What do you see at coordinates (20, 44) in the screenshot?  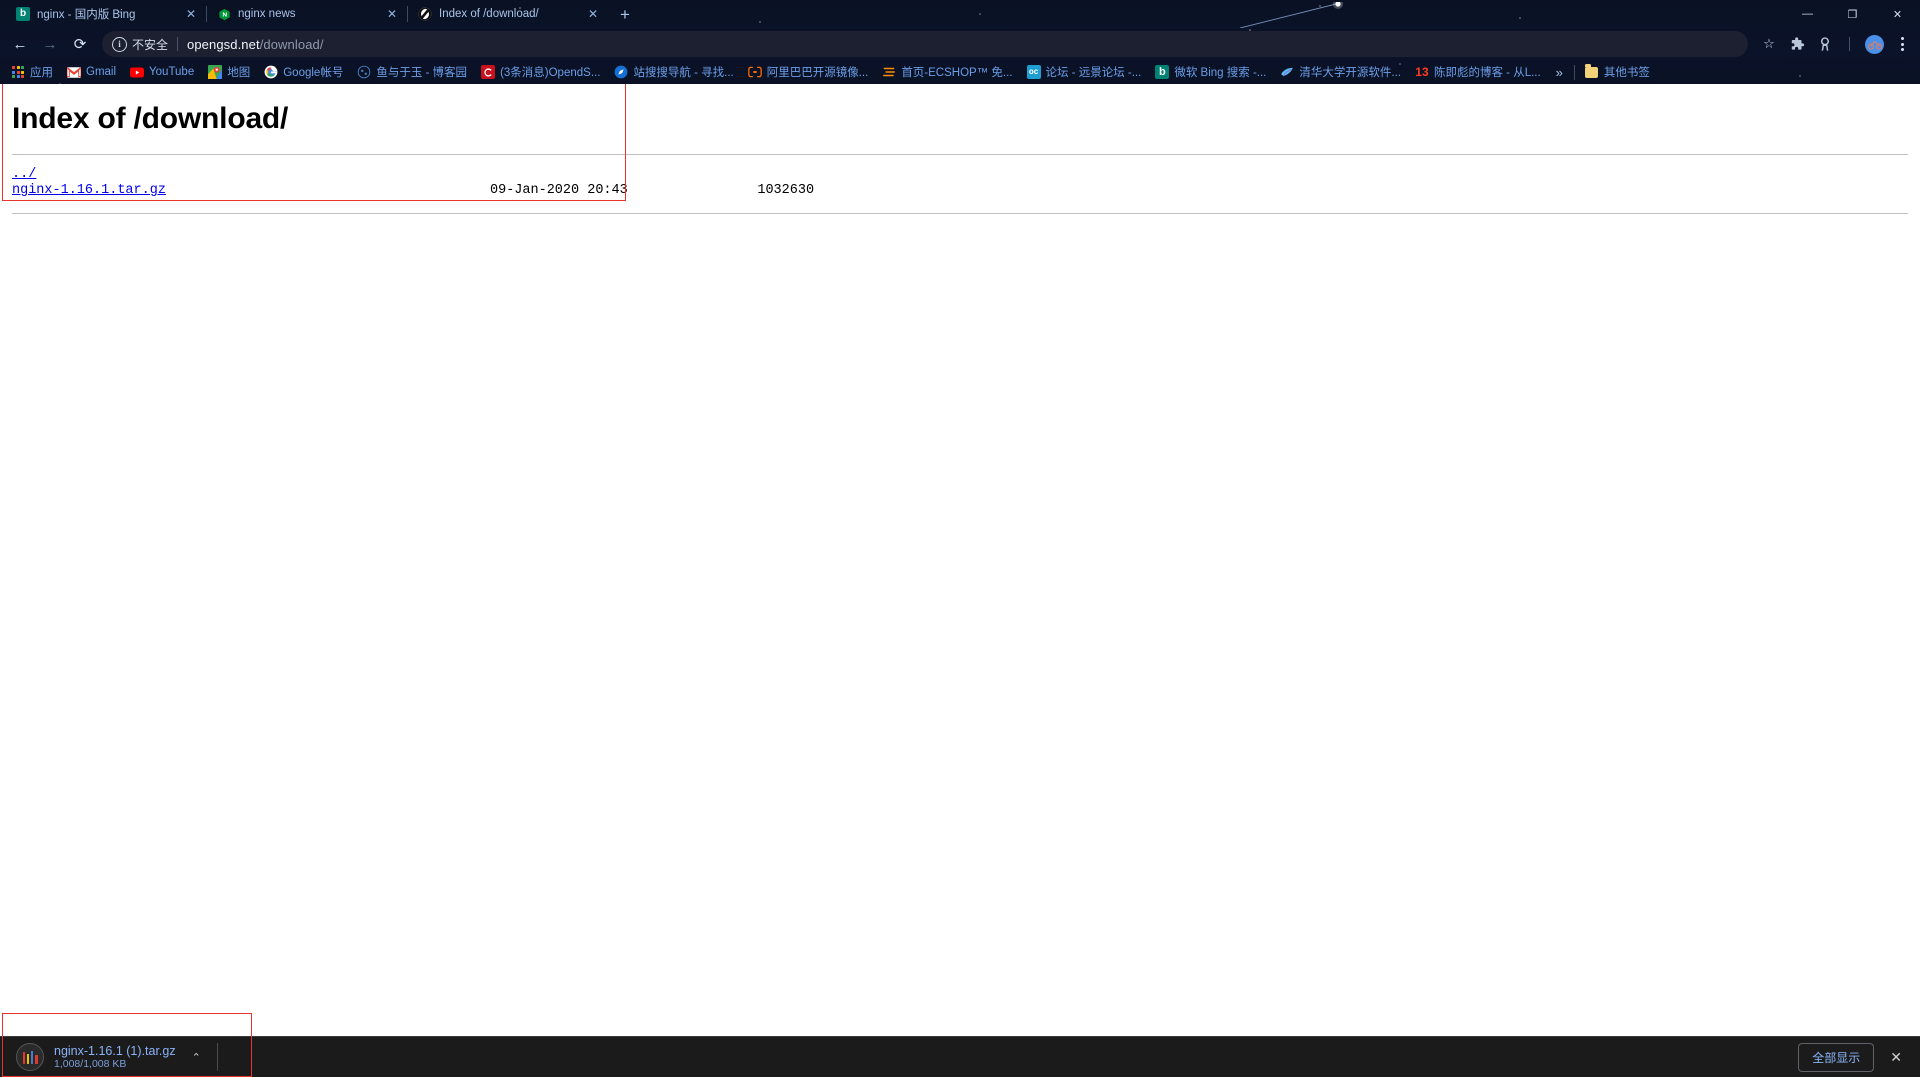 I see `back-button: ←` at bounding box center [20, 44].